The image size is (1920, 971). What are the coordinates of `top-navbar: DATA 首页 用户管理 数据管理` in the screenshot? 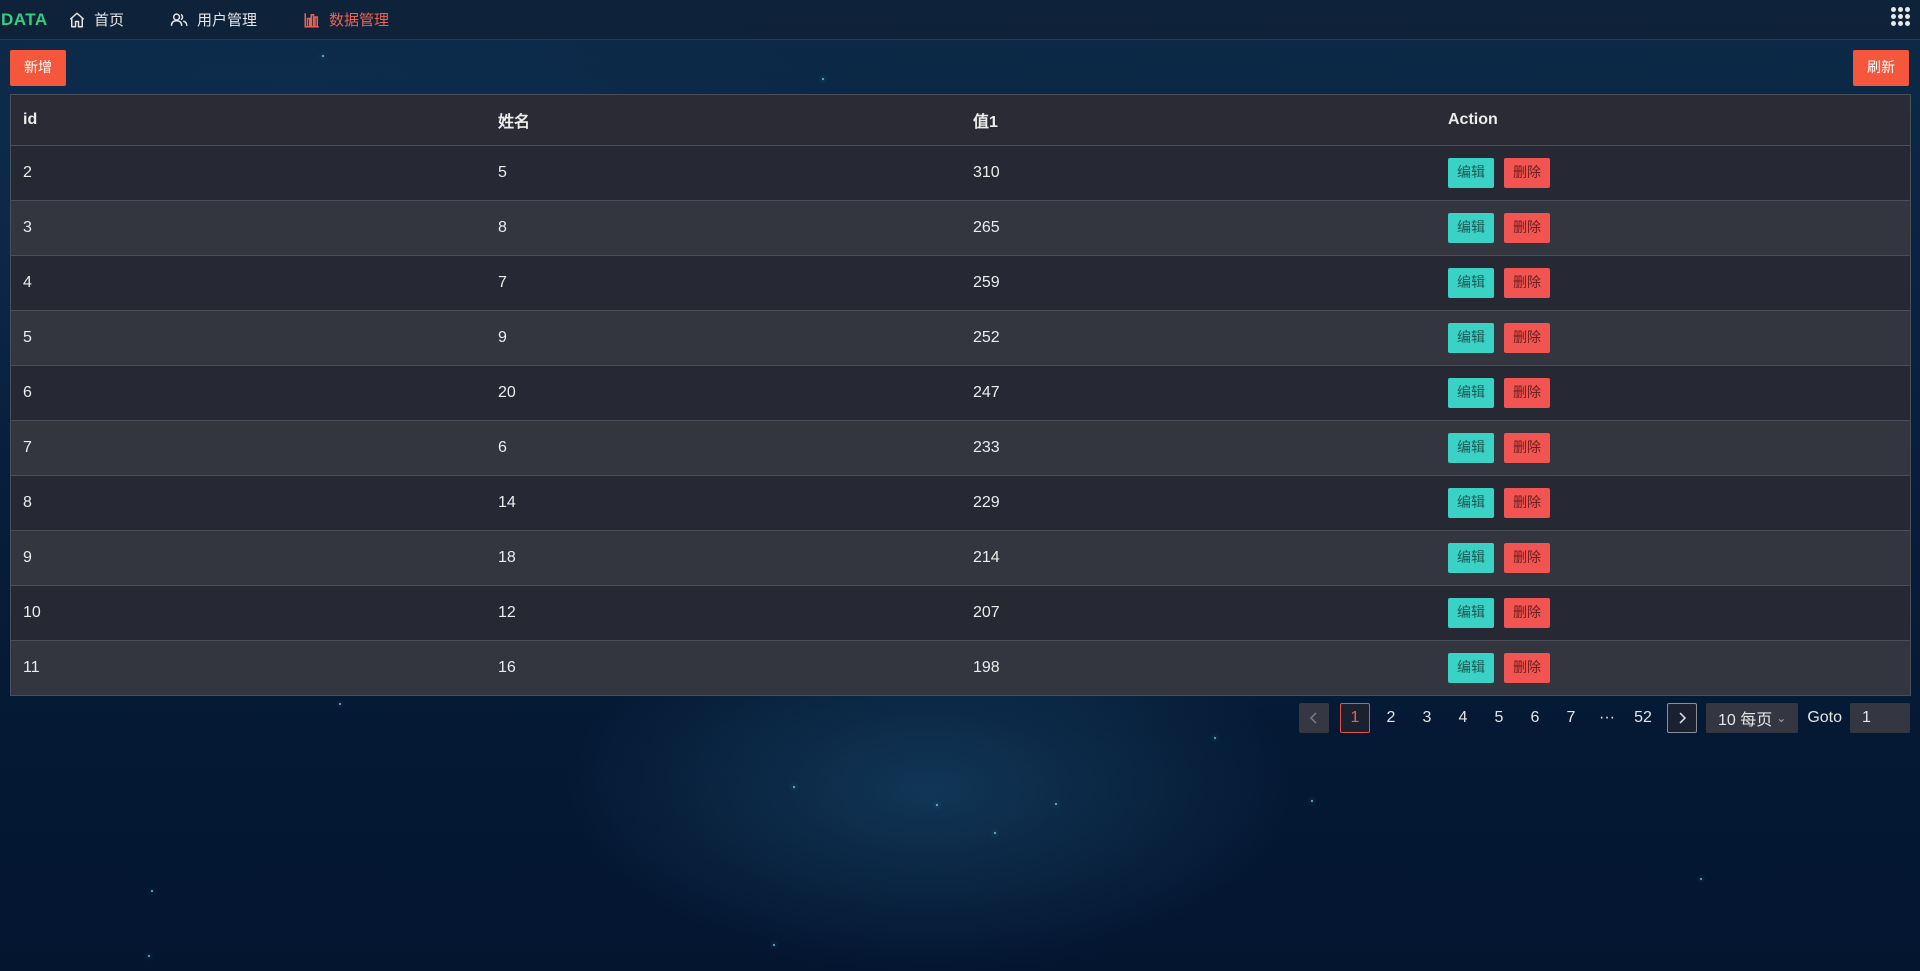 It's located at (960, 20).